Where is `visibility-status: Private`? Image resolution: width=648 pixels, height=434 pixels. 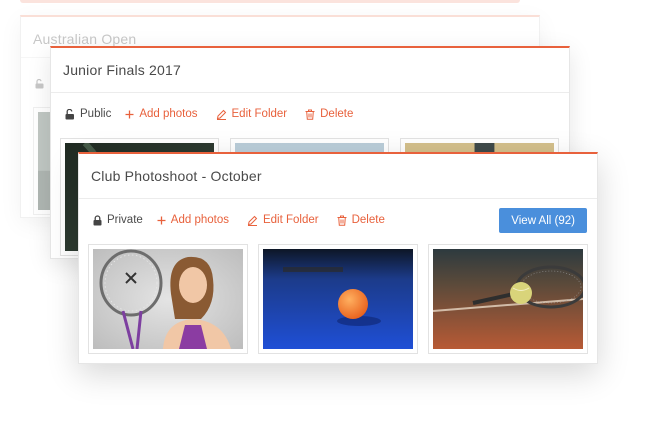 visibility-status: Private is located at coordinates (118, 220).